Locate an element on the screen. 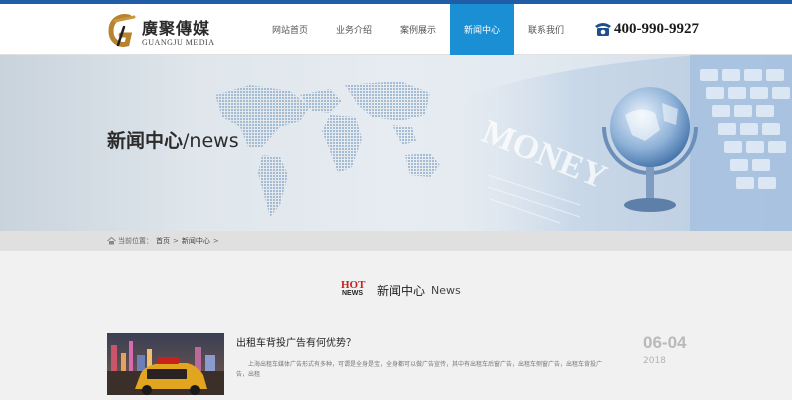 This screenshot has height=400, width=792. banner-title: 新闻中心/news is located at coordinates (173, 139).